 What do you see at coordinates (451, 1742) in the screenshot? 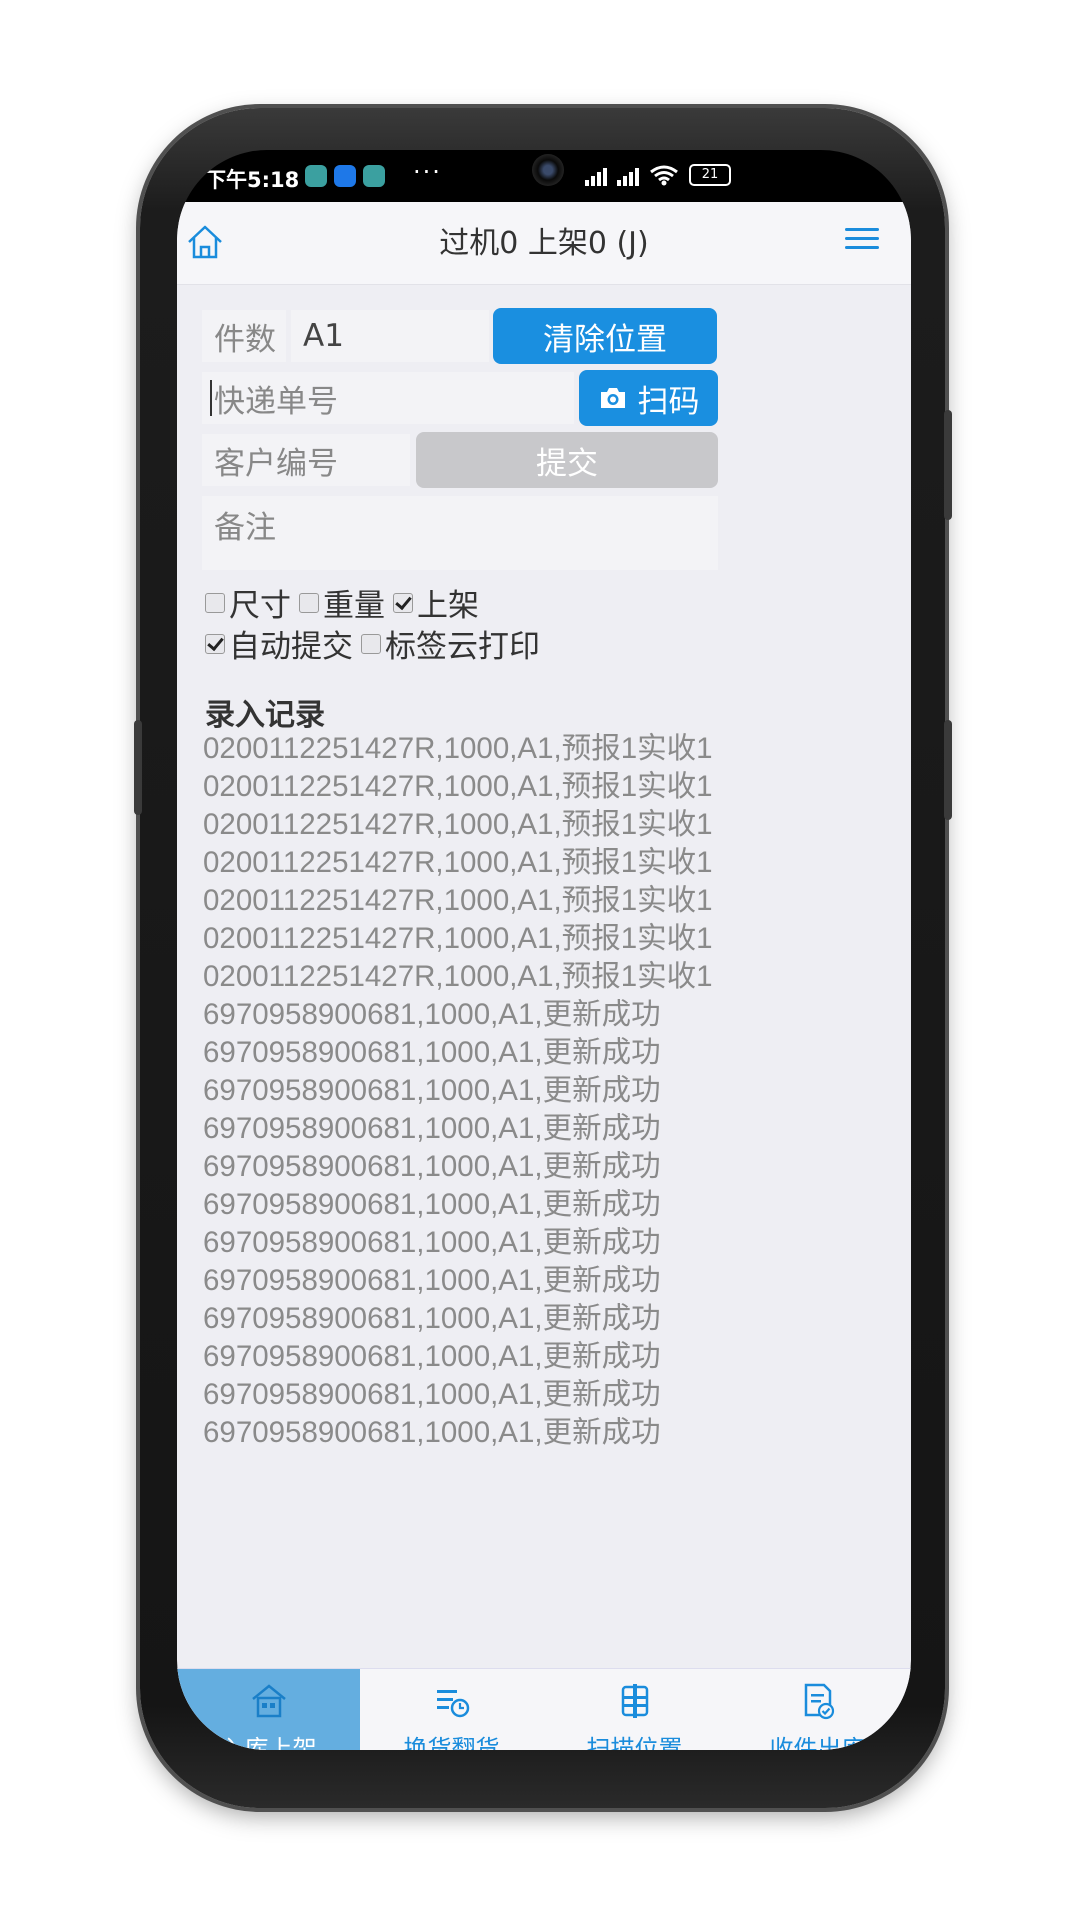
I see `nav-label: 换货翻货` at bounding box center [451, 1742].